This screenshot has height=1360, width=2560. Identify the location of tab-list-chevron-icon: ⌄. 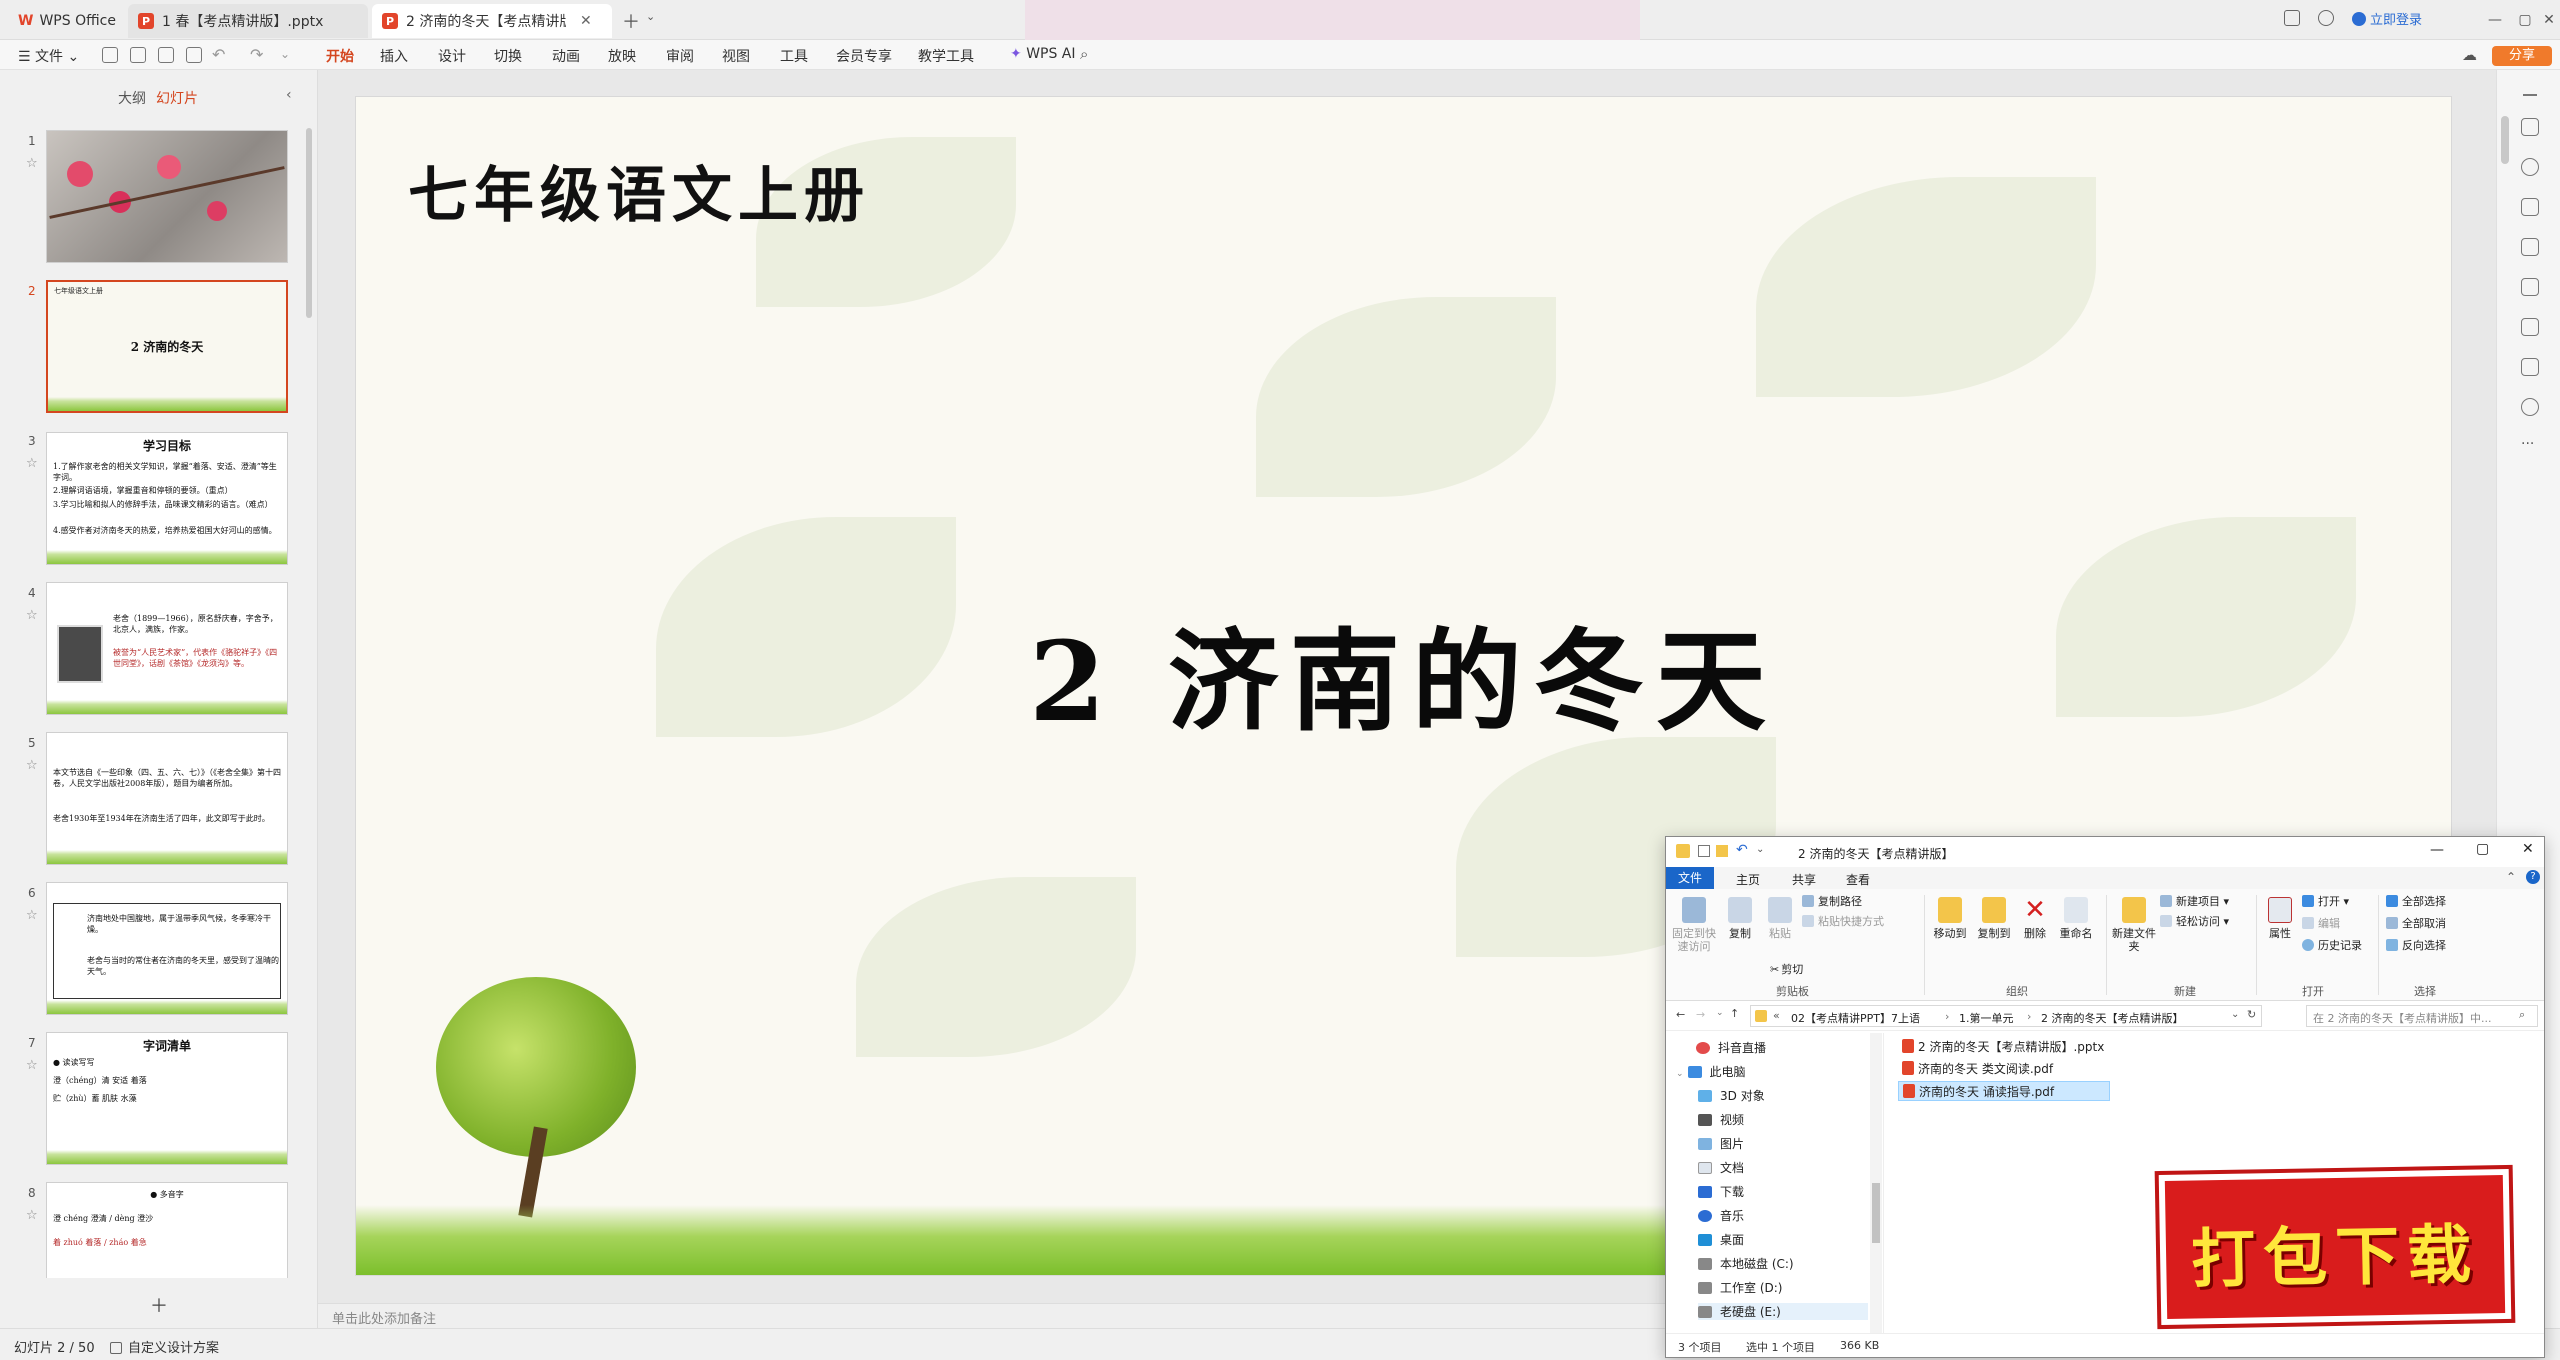
(650, 16).